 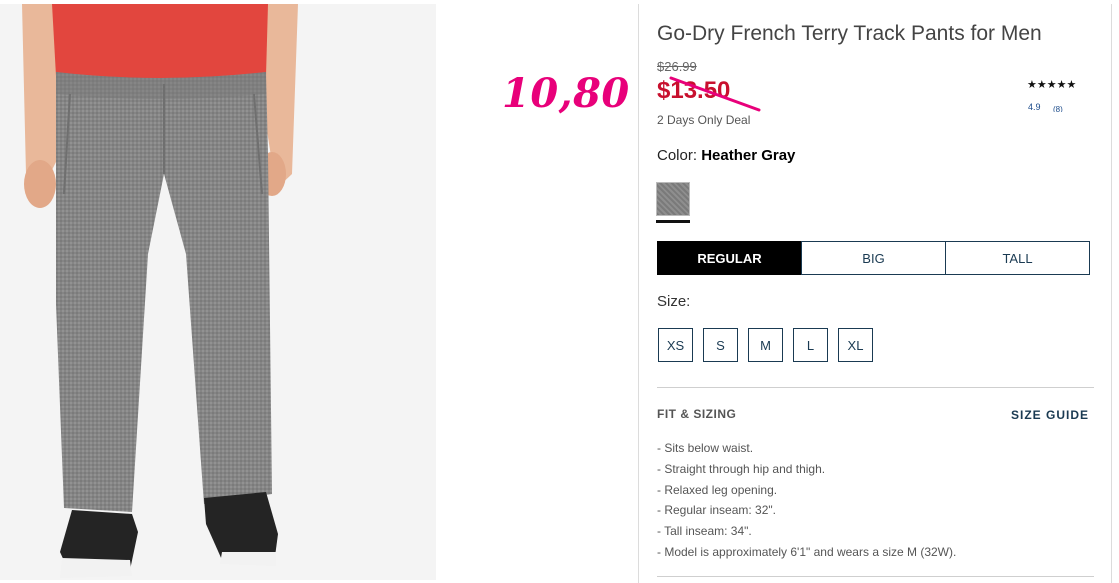 What do you see at coordinates (1050, 415) in the screenshot?
I see `size-guide-link: SIZE GUIDE` at bounding box center [1050, 415].